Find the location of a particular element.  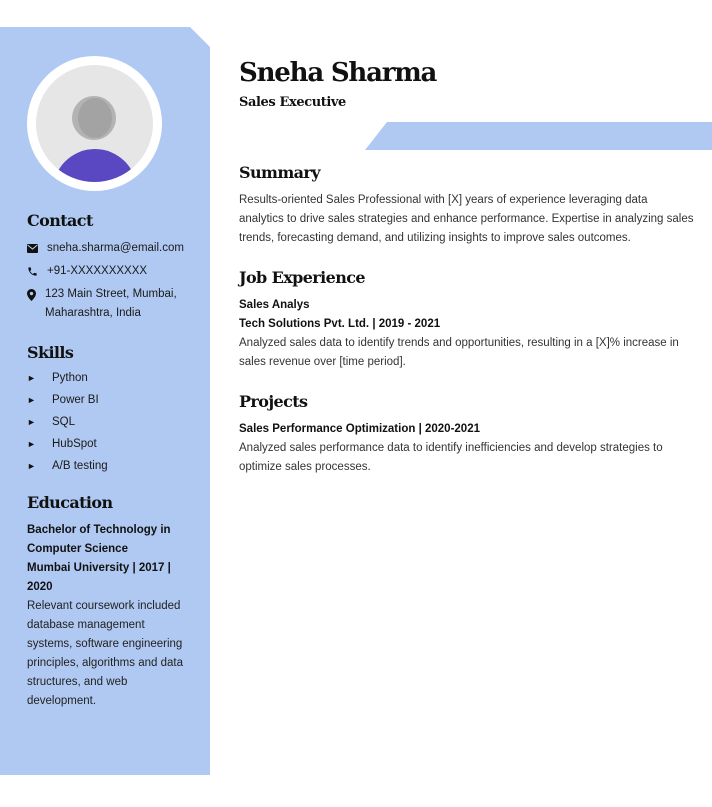

resume-name: Sneha Sharma is located at coordinates (338, 73).